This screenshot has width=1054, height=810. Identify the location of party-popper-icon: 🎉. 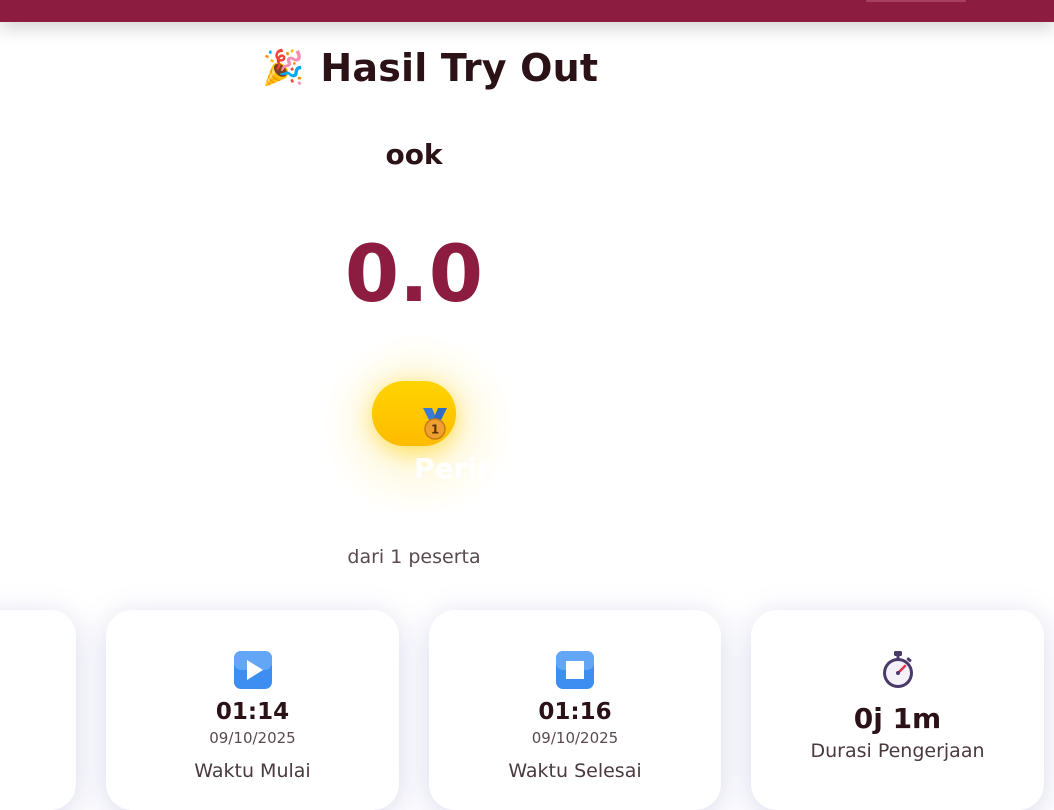
(283, 68).